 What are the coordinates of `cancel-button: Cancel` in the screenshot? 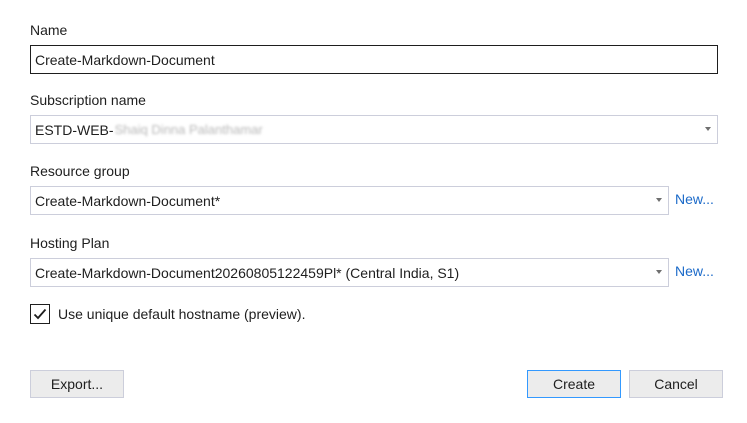 It's located at (676, 384).